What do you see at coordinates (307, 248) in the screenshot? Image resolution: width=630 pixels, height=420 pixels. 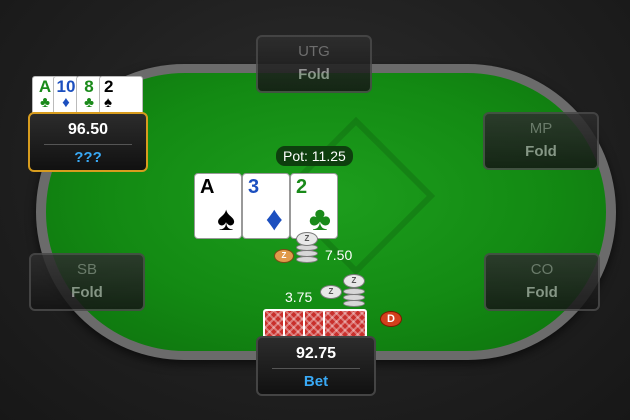 I see `opponent-bet-chips: Z` at bounding box center [307, 248].